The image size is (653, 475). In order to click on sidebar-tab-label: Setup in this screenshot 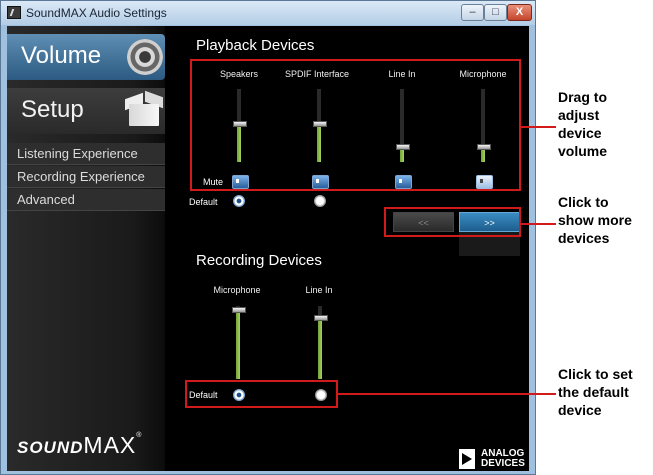, I will do `click(52, 109)`.